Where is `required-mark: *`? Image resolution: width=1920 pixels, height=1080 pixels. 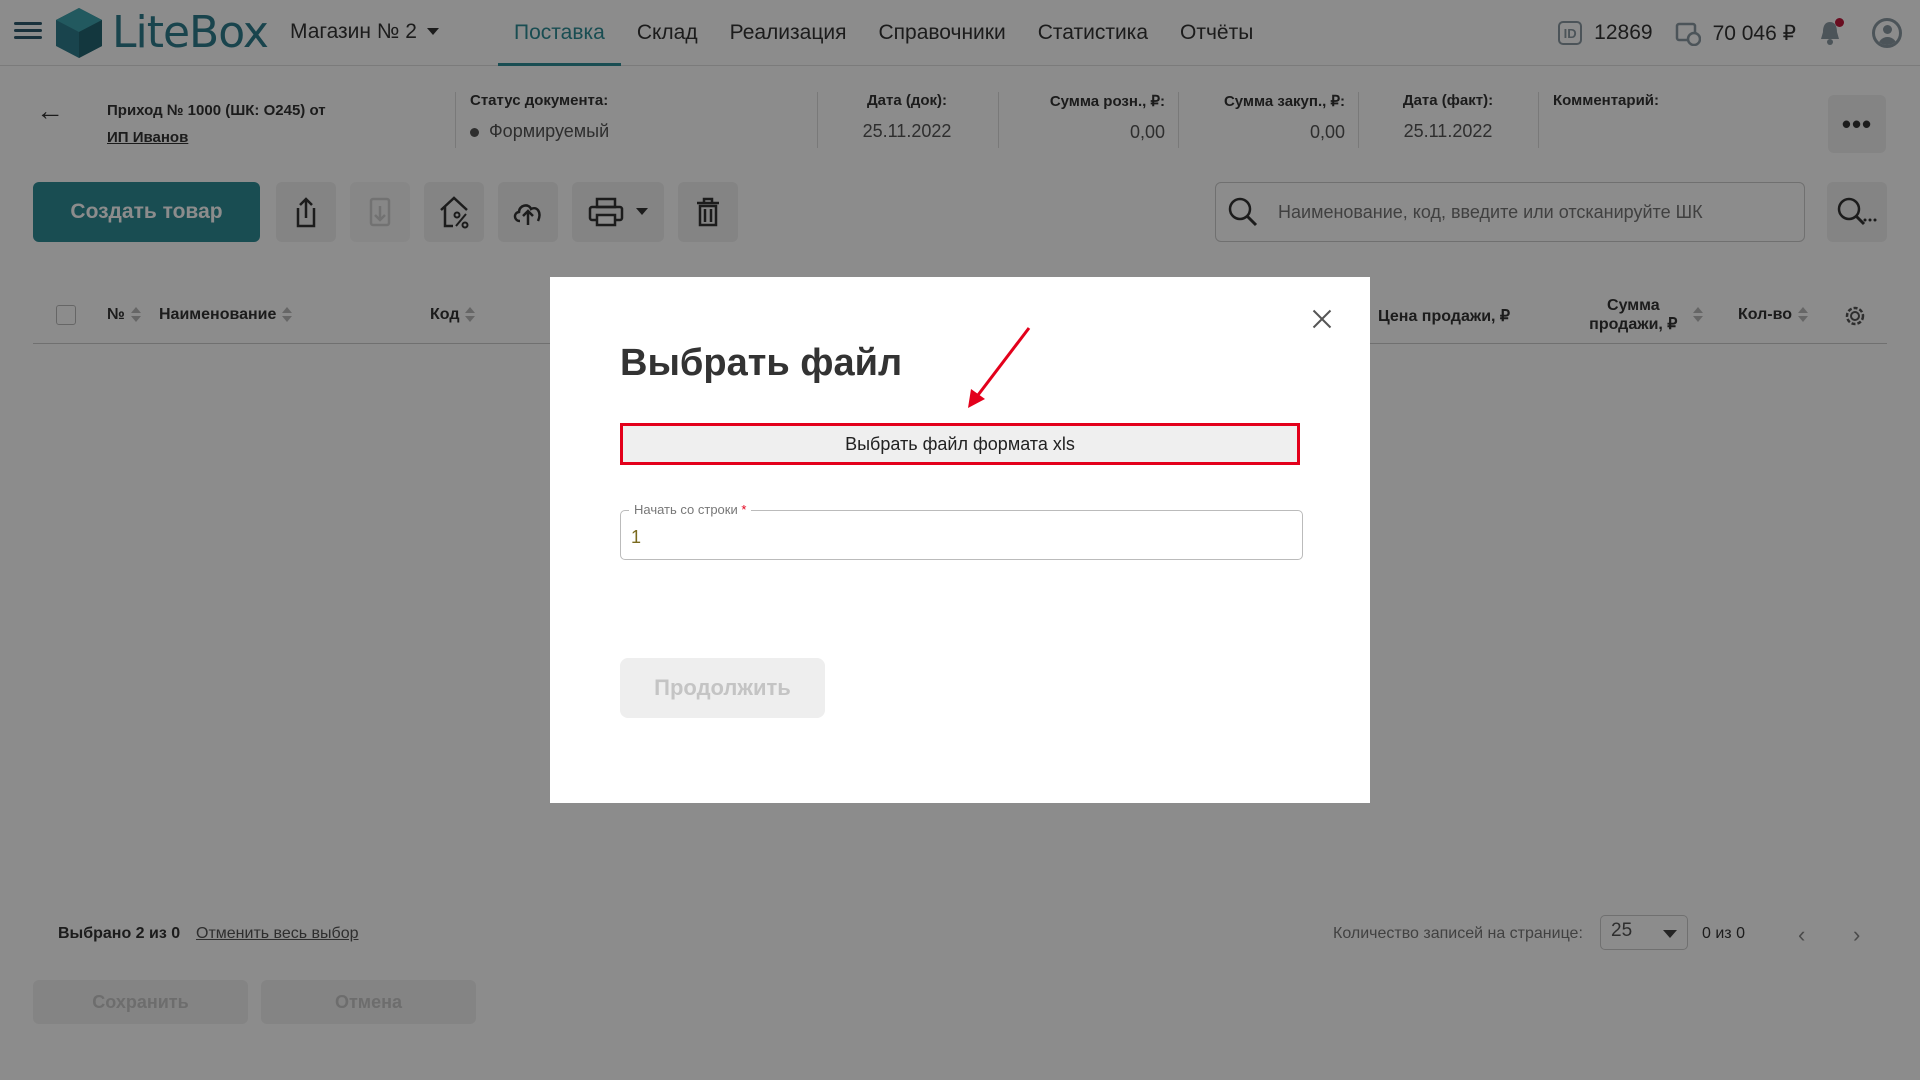
required-mark: * is located at coordinates (744, 509).